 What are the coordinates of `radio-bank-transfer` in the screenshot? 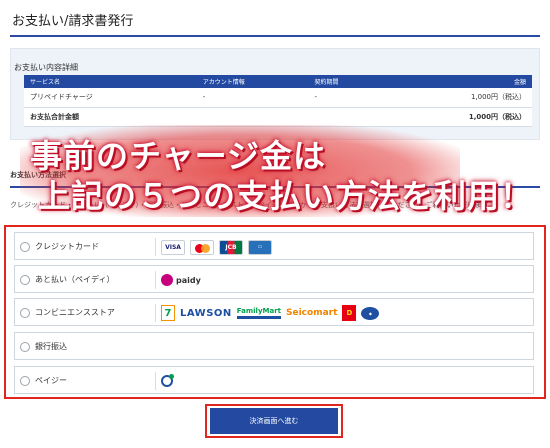 It's located at (25, 347).